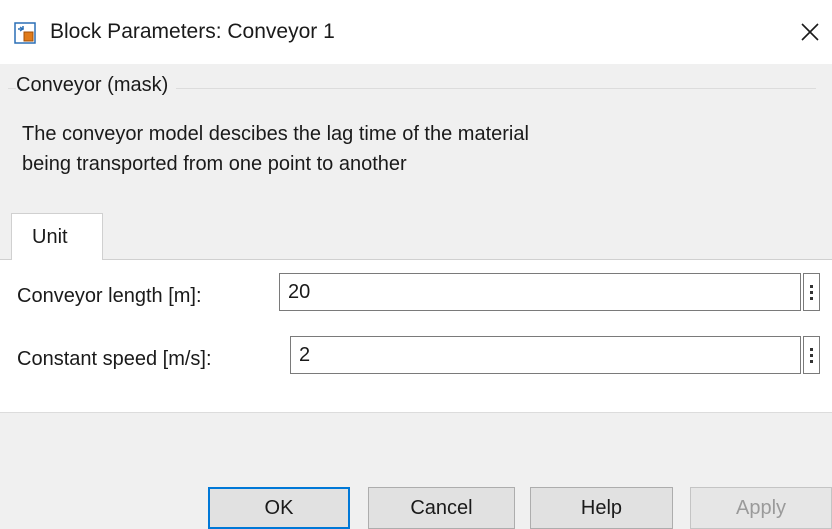  What do you see at coordinates (96, 85) in the screenshot?
I see `mask-heading: Conveyor (mask)` at bounding box center [96, 85].